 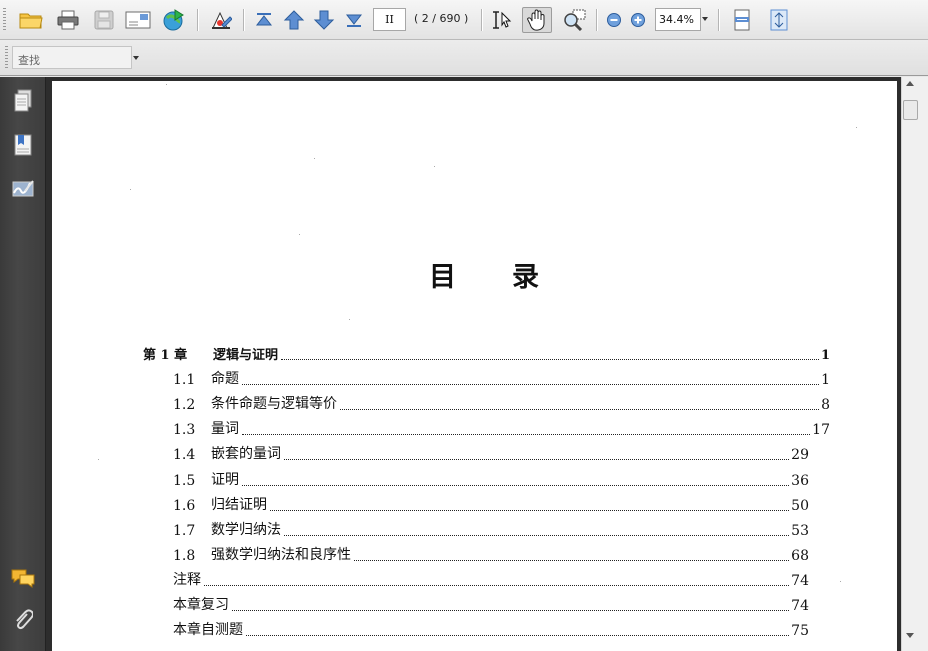 I want to click on toc-entry-page: 17, so click(x=821, y=430).